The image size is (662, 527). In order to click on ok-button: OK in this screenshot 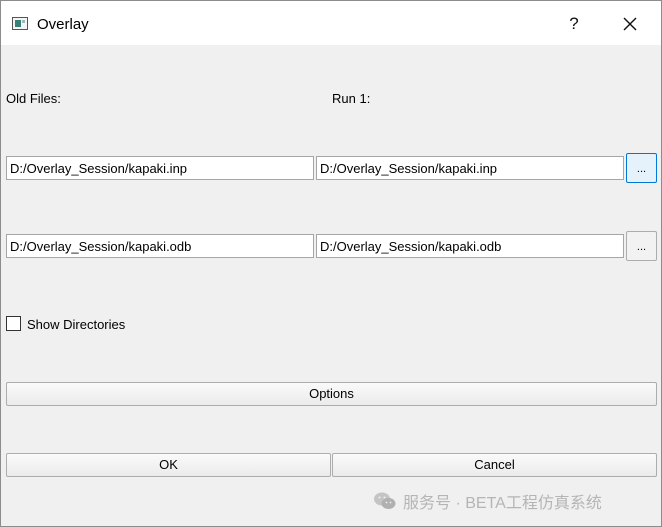, I will do `click(168, 465)`.